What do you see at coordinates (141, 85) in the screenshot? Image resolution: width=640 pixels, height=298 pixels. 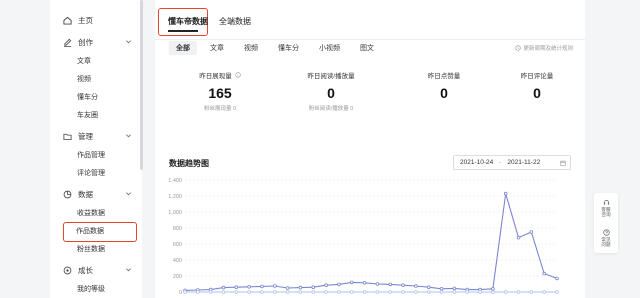 I see `sidebar-scrollbar` at bounding box center [141, 85].